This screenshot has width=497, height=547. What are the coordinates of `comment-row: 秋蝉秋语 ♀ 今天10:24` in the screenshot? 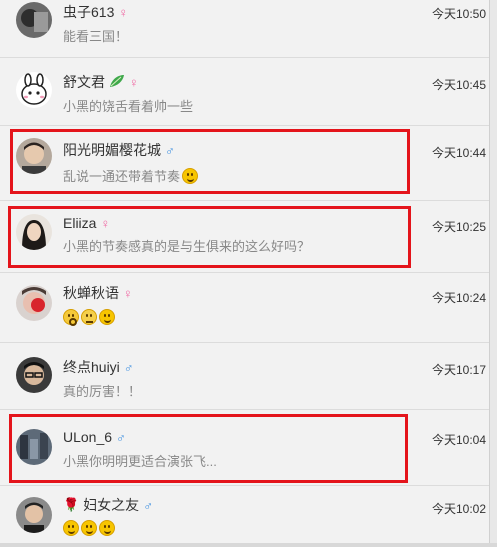 It's located at (245, 308).